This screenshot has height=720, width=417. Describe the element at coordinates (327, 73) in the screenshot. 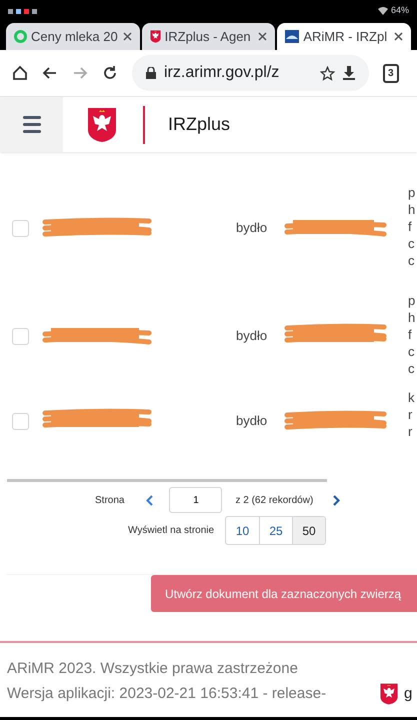

I see `star-icon` at that location.